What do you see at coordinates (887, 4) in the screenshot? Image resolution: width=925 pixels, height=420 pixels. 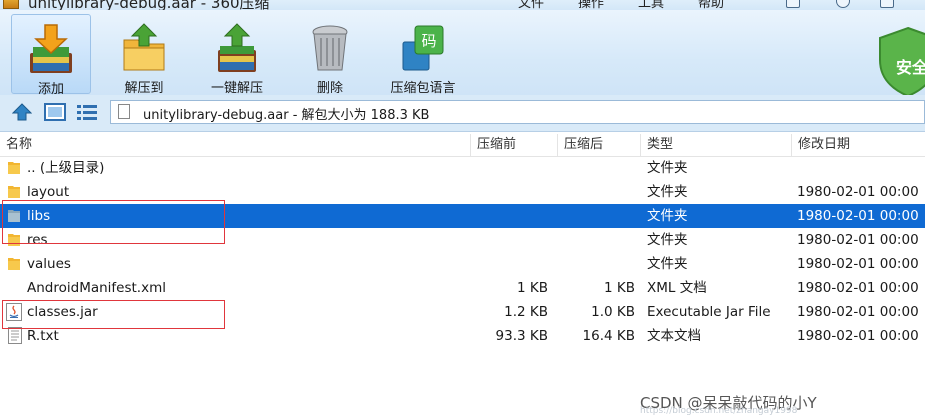 I see `minimize-button` at bounding box center [887, 4].